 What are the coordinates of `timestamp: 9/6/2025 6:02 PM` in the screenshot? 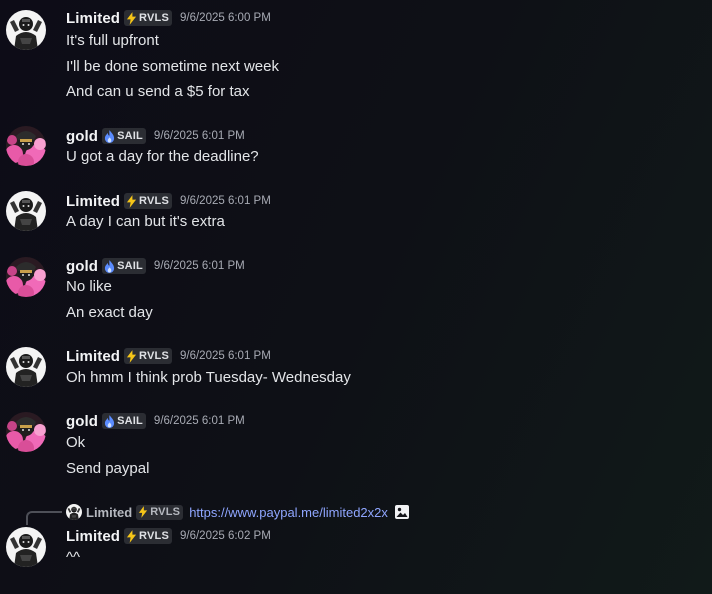 It's located at (225, 536).